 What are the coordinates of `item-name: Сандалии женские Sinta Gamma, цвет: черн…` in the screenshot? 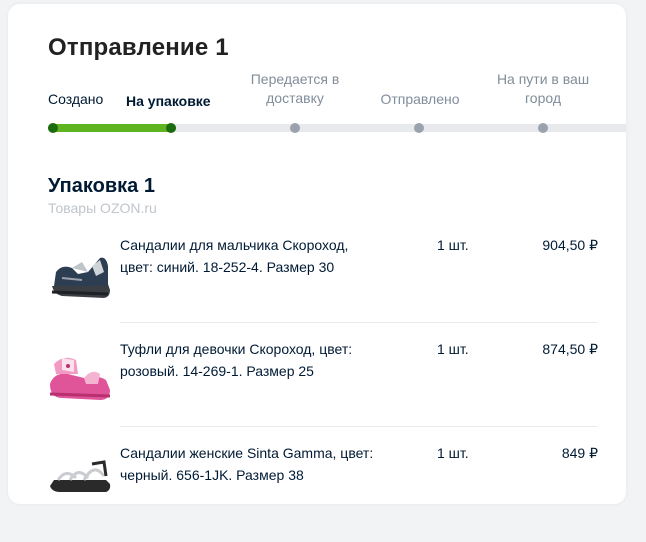 It's located at (250, 464).